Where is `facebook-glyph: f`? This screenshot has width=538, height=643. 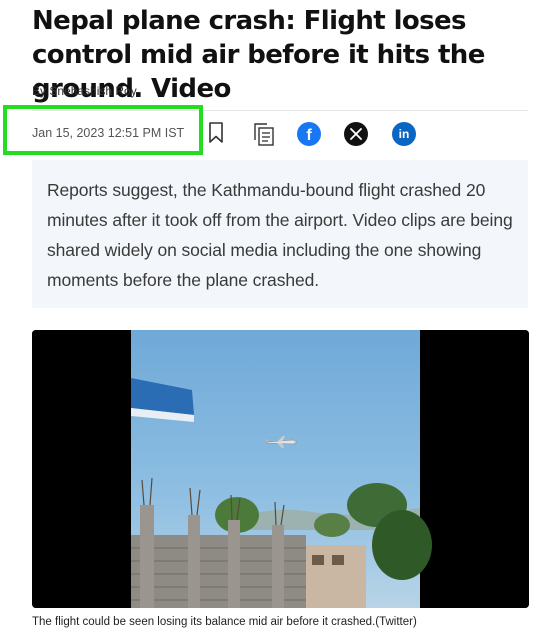 facebook-glyph: f is located at coordinates (309, 135).